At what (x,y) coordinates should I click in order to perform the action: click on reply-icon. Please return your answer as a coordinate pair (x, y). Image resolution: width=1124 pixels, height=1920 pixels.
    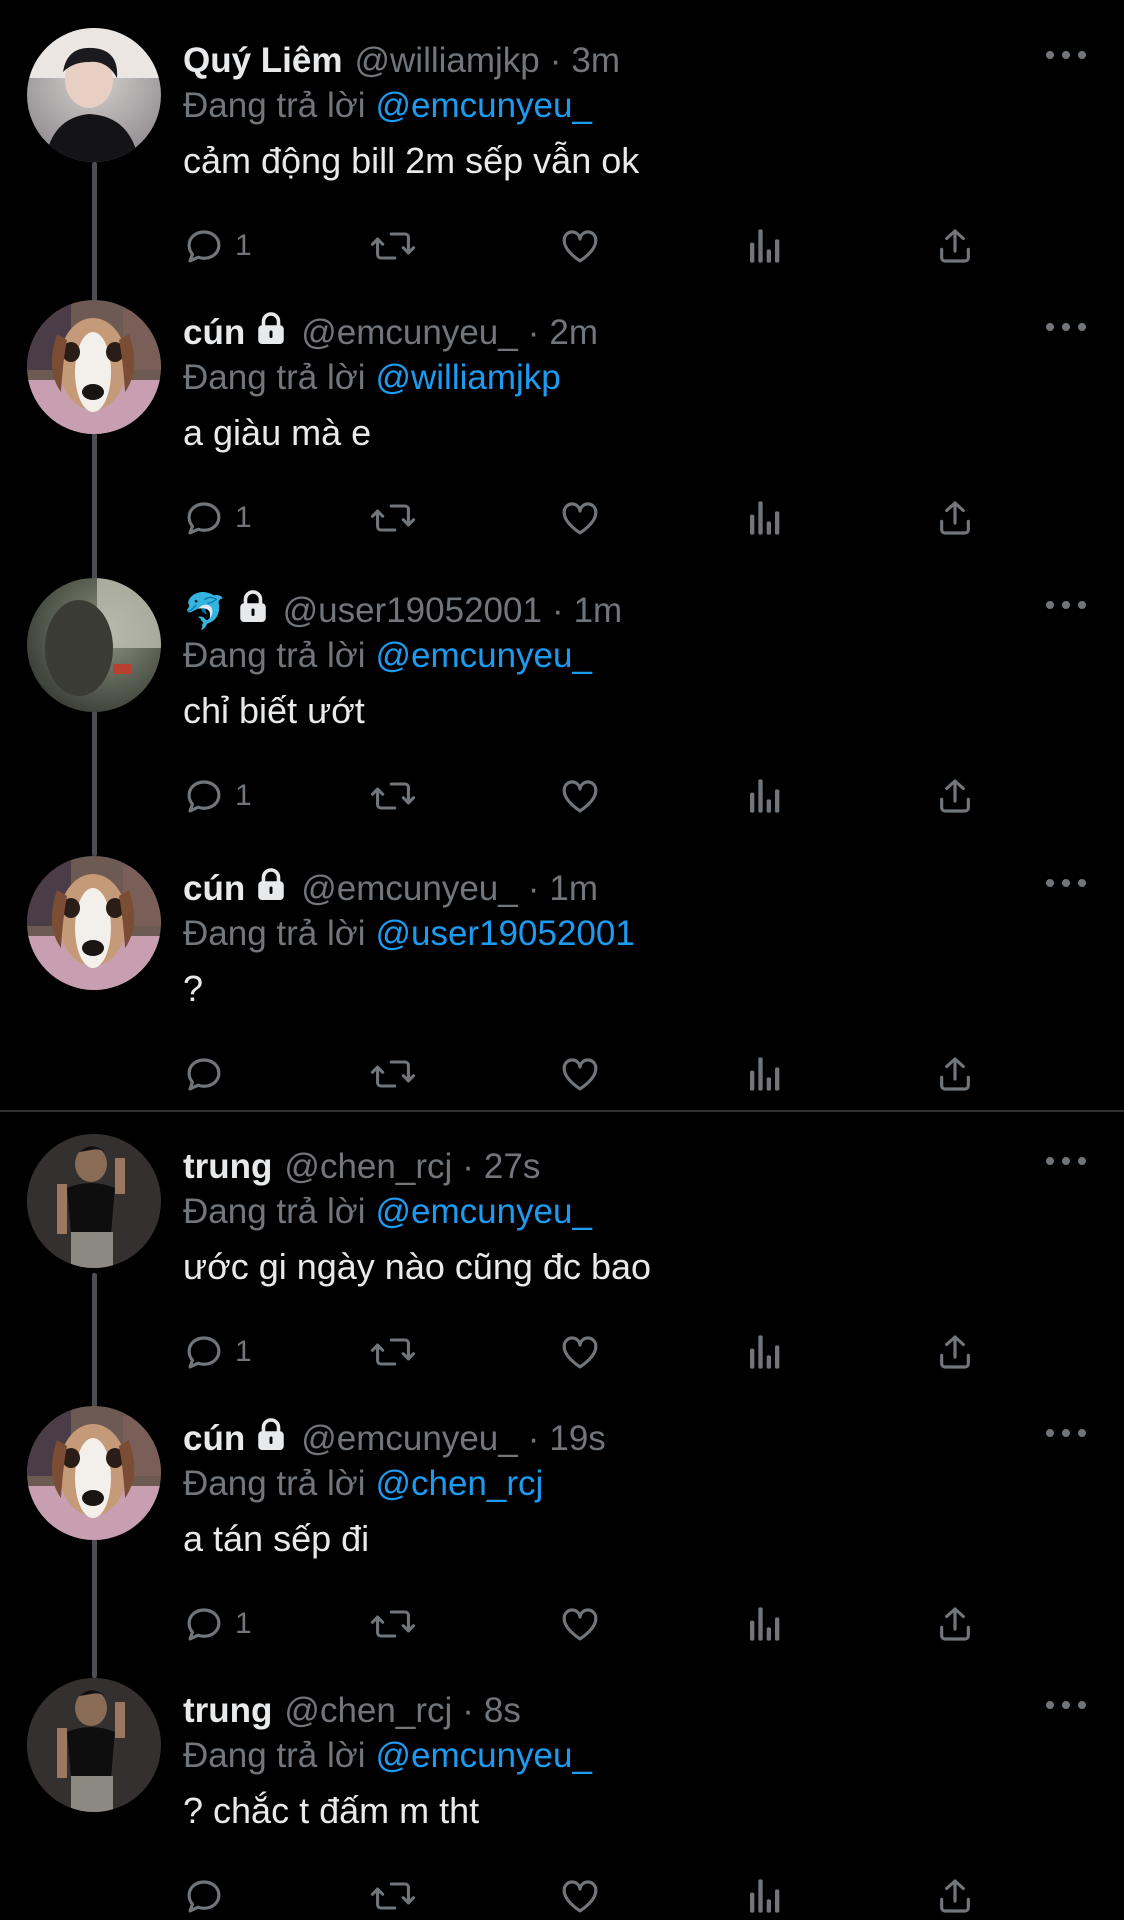
    Looking at the image, I should click on (204, 796).